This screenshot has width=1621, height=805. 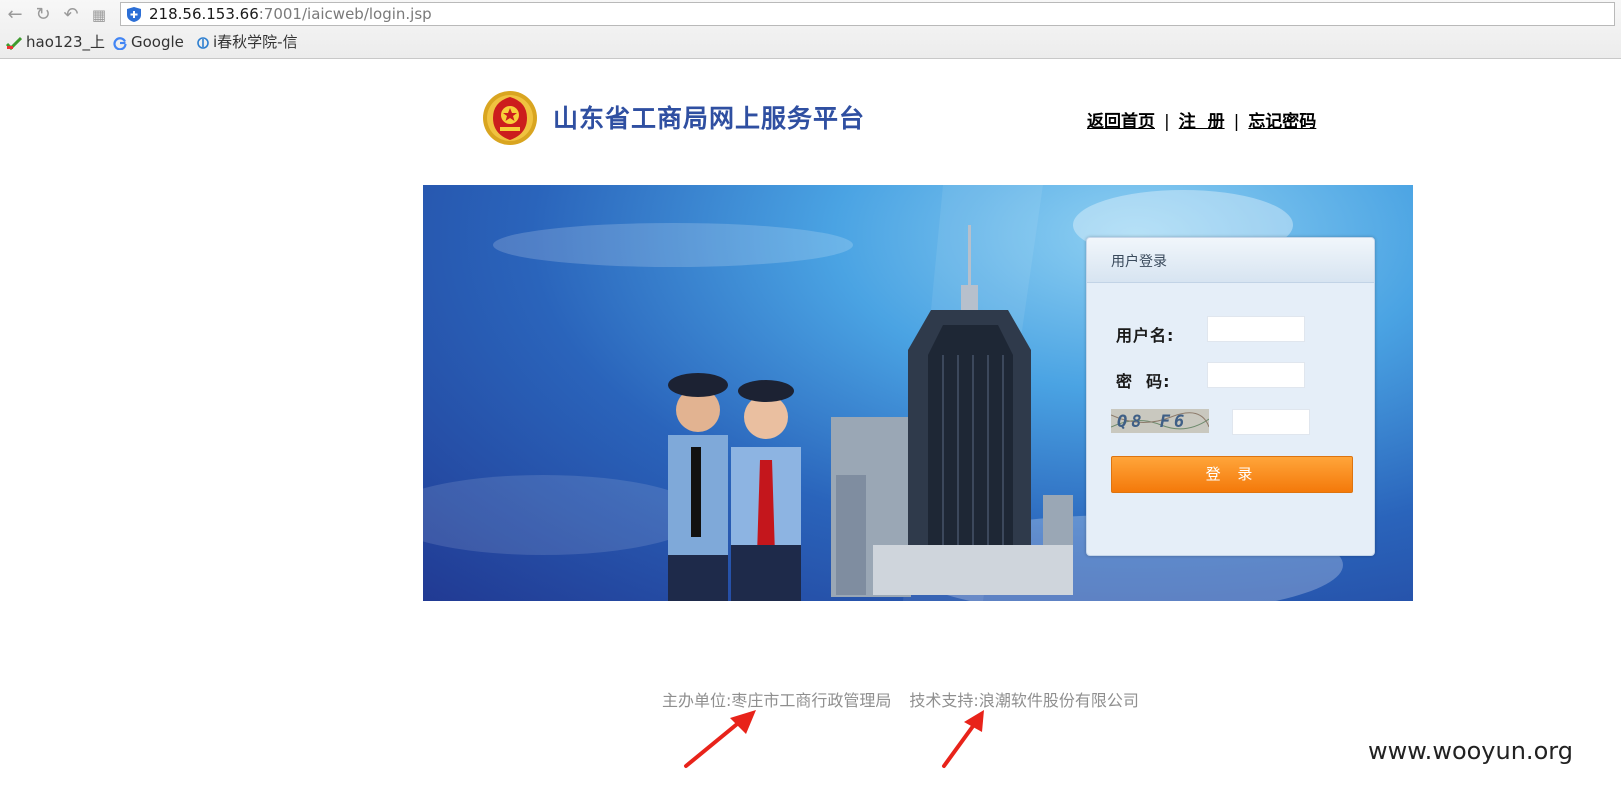 I want to click on grid-icon: ▦, so click(x=99, y=15).